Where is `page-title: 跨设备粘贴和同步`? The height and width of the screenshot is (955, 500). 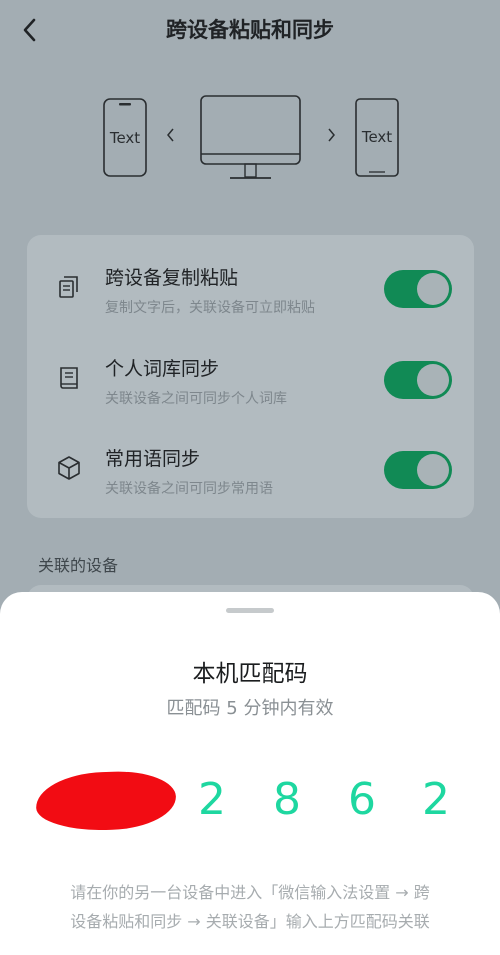 page-title: 跨设备粘贴和同步 is located at coordinates (250, 30).